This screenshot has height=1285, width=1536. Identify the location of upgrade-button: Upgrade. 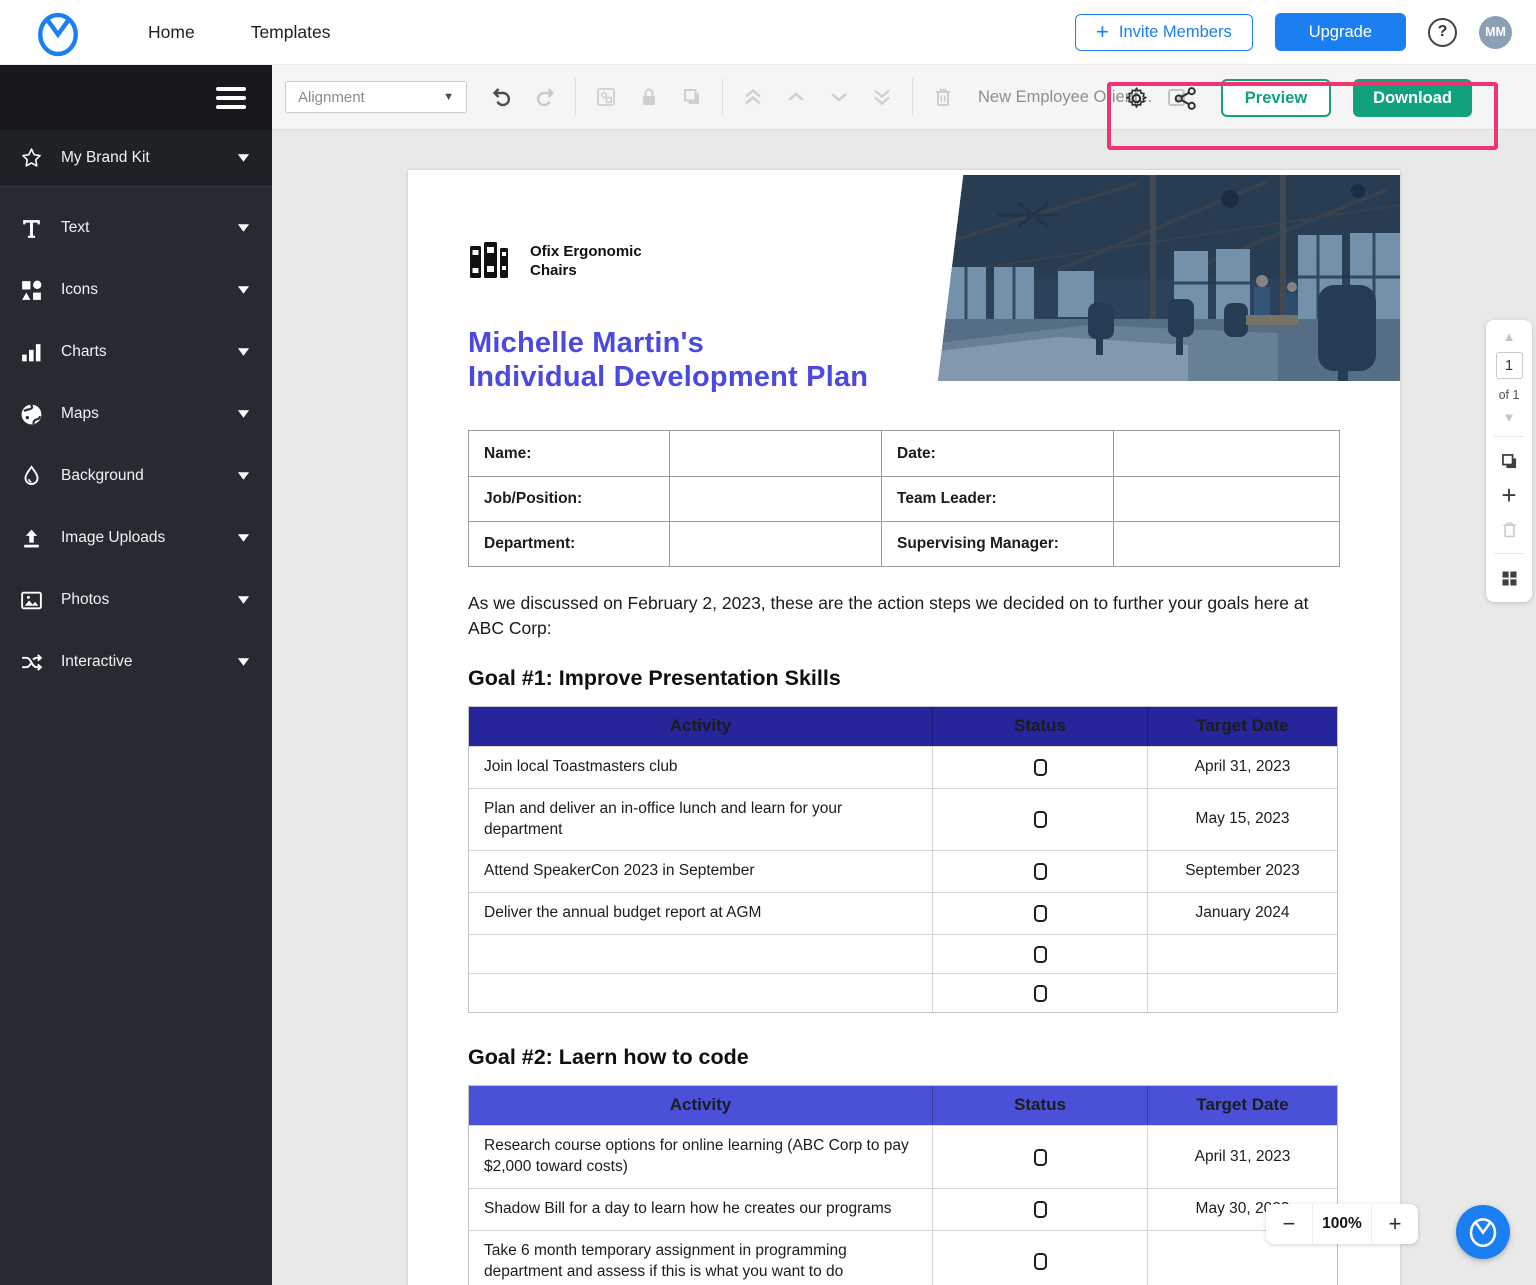
(1340, 32).